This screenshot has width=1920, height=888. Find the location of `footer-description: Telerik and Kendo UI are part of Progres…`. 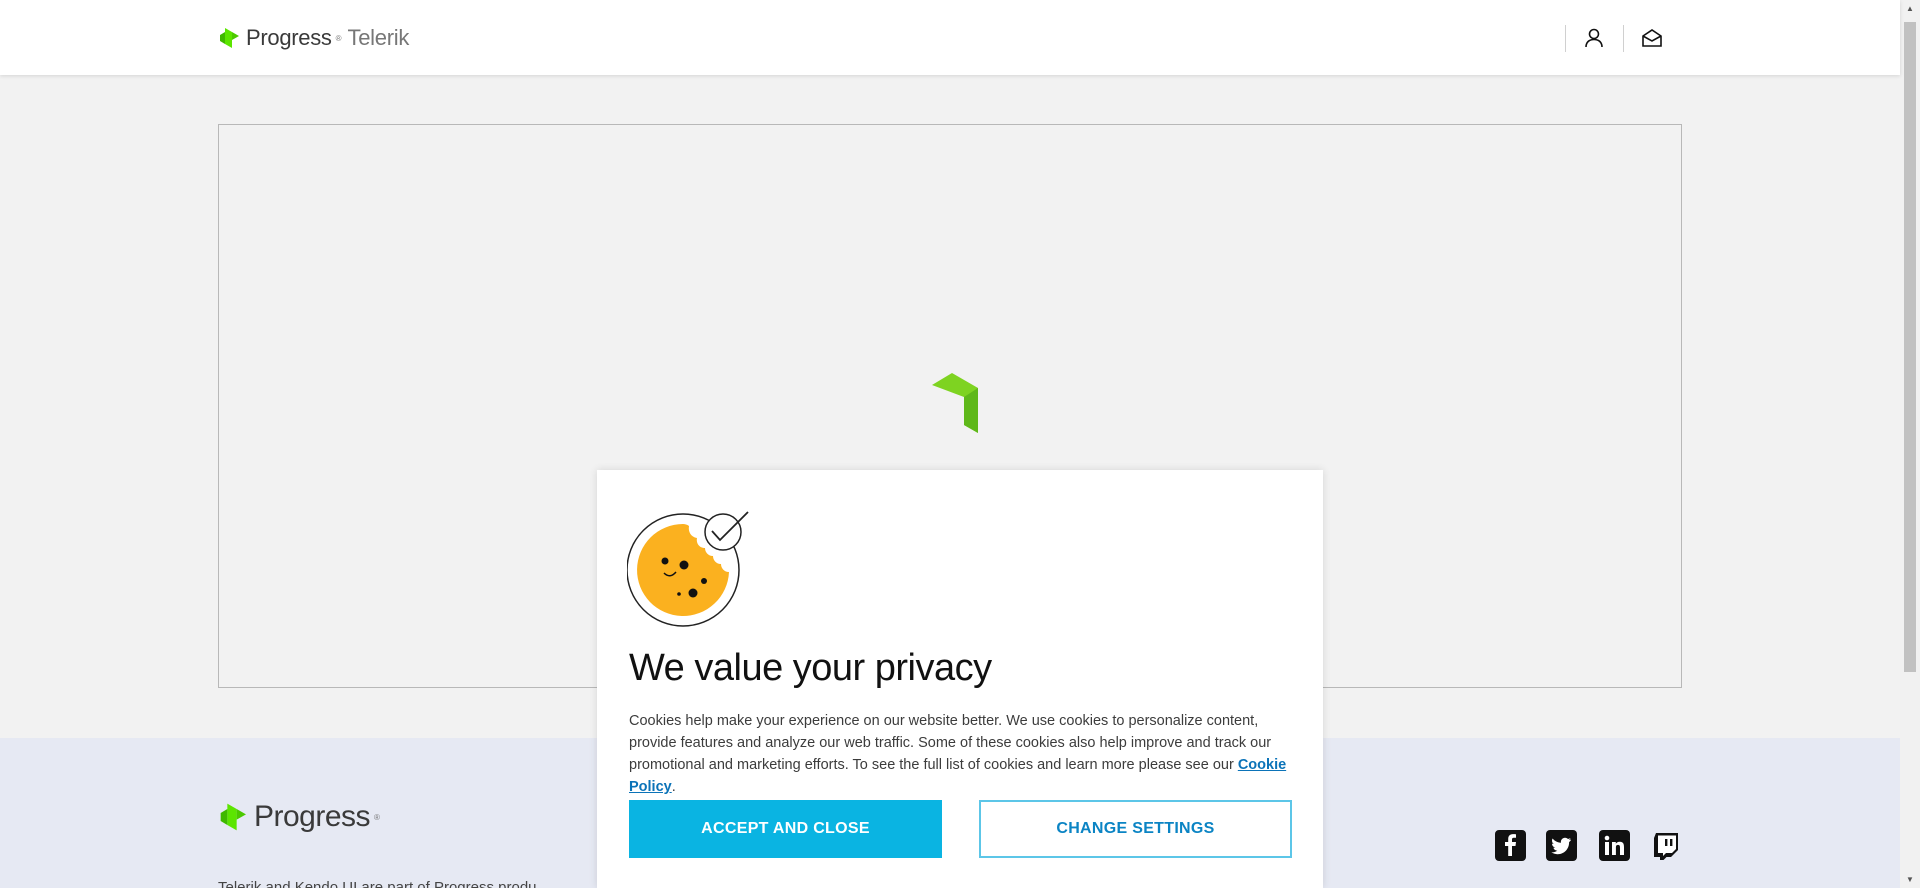

footer-description: Telerik and Kendo UI are part of Progres… is located at coordinates (377, 883).